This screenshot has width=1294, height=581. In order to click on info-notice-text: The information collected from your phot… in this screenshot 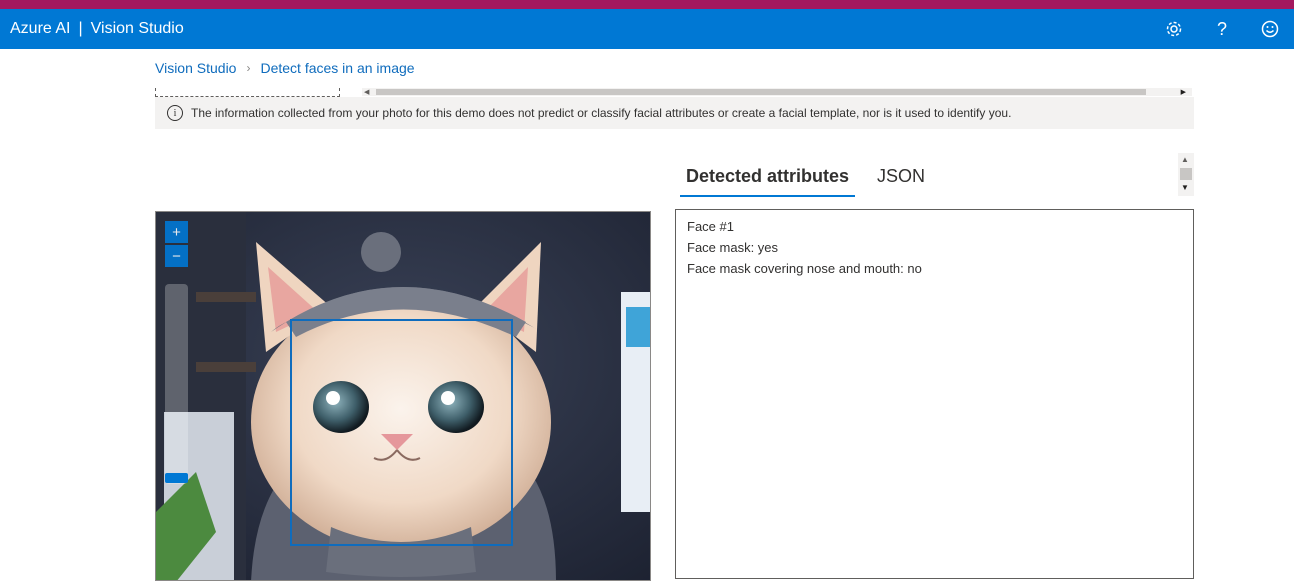, I will do `click(601, 113)`.